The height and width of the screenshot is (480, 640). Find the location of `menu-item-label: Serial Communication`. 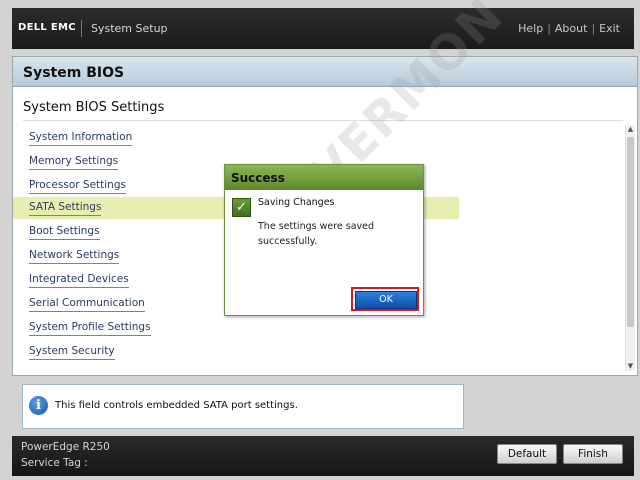

menu-item-label: Serial Communication is located at coordinates (87, 304).